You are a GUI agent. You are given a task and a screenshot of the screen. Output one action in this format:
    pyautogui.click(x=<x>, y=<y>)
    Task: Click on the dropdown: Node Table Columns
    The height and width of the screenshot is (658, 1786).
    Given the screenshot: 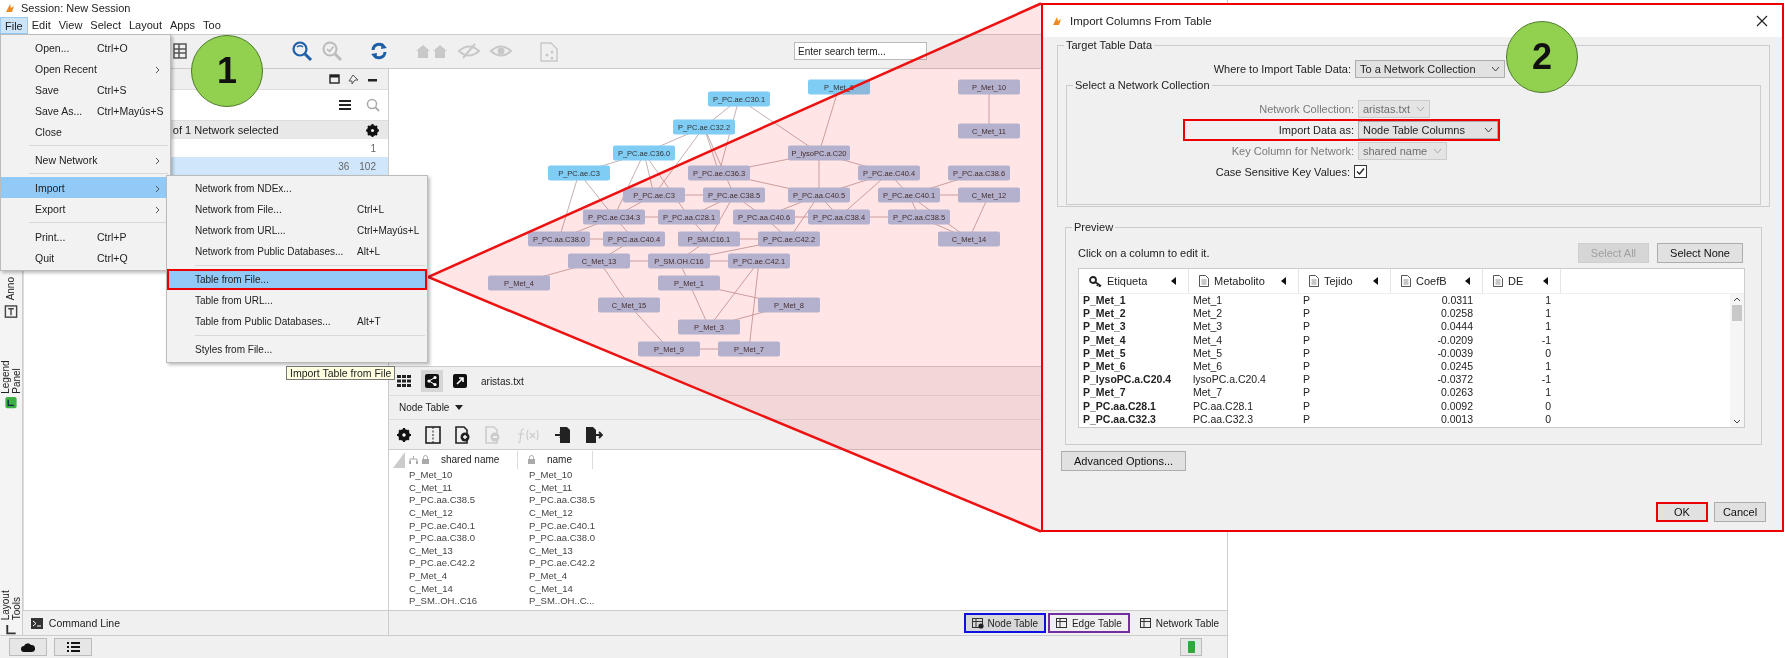 What is the action you would take?
    pyautogui.click(x=1428, y=129)
    